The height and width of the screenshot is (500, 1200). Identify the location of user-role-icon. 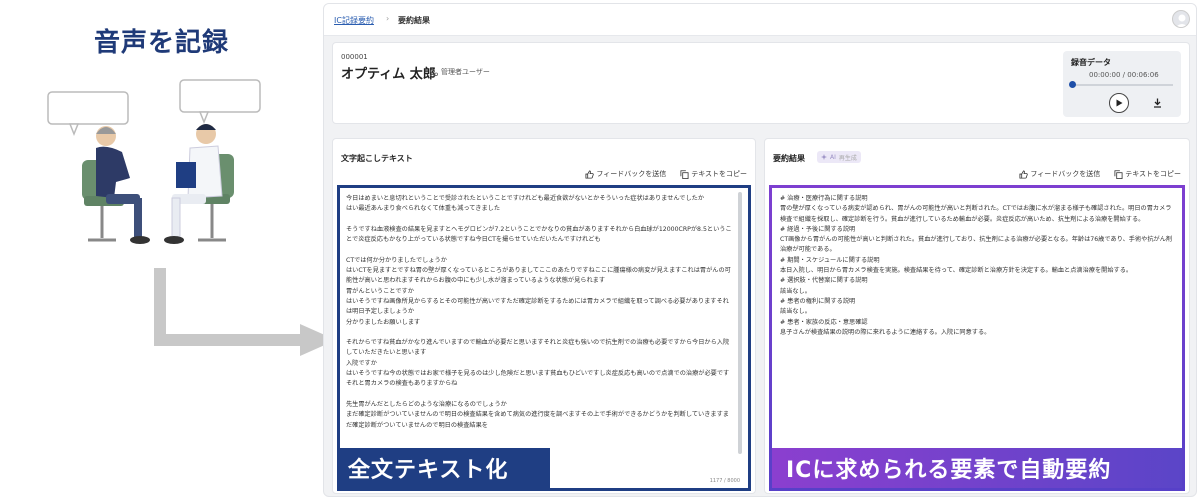
(433, 72).